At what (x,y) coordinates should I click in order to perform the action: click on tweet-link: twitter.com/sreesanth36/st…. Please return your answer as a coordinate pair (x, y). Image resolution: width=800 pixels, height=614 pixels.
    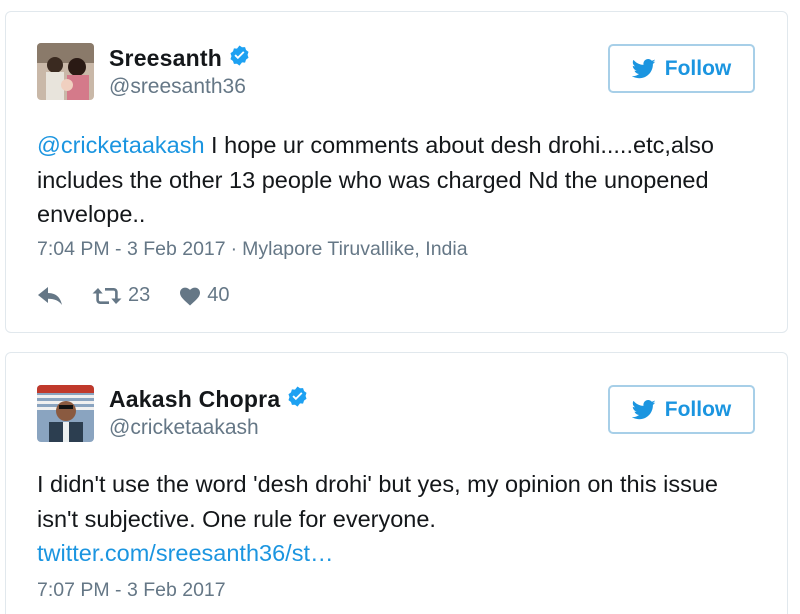
    Looking at the image, I should click on (399, 553).